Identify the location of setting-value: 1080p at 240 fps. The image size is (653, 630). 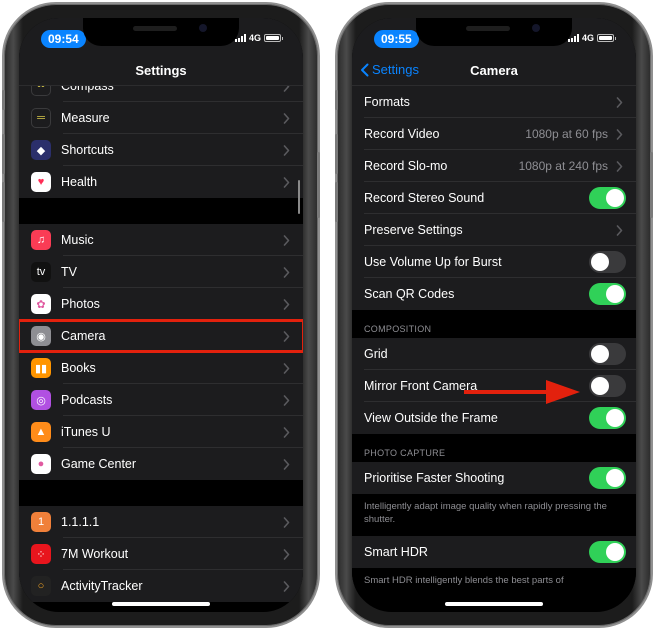
(563, 166).